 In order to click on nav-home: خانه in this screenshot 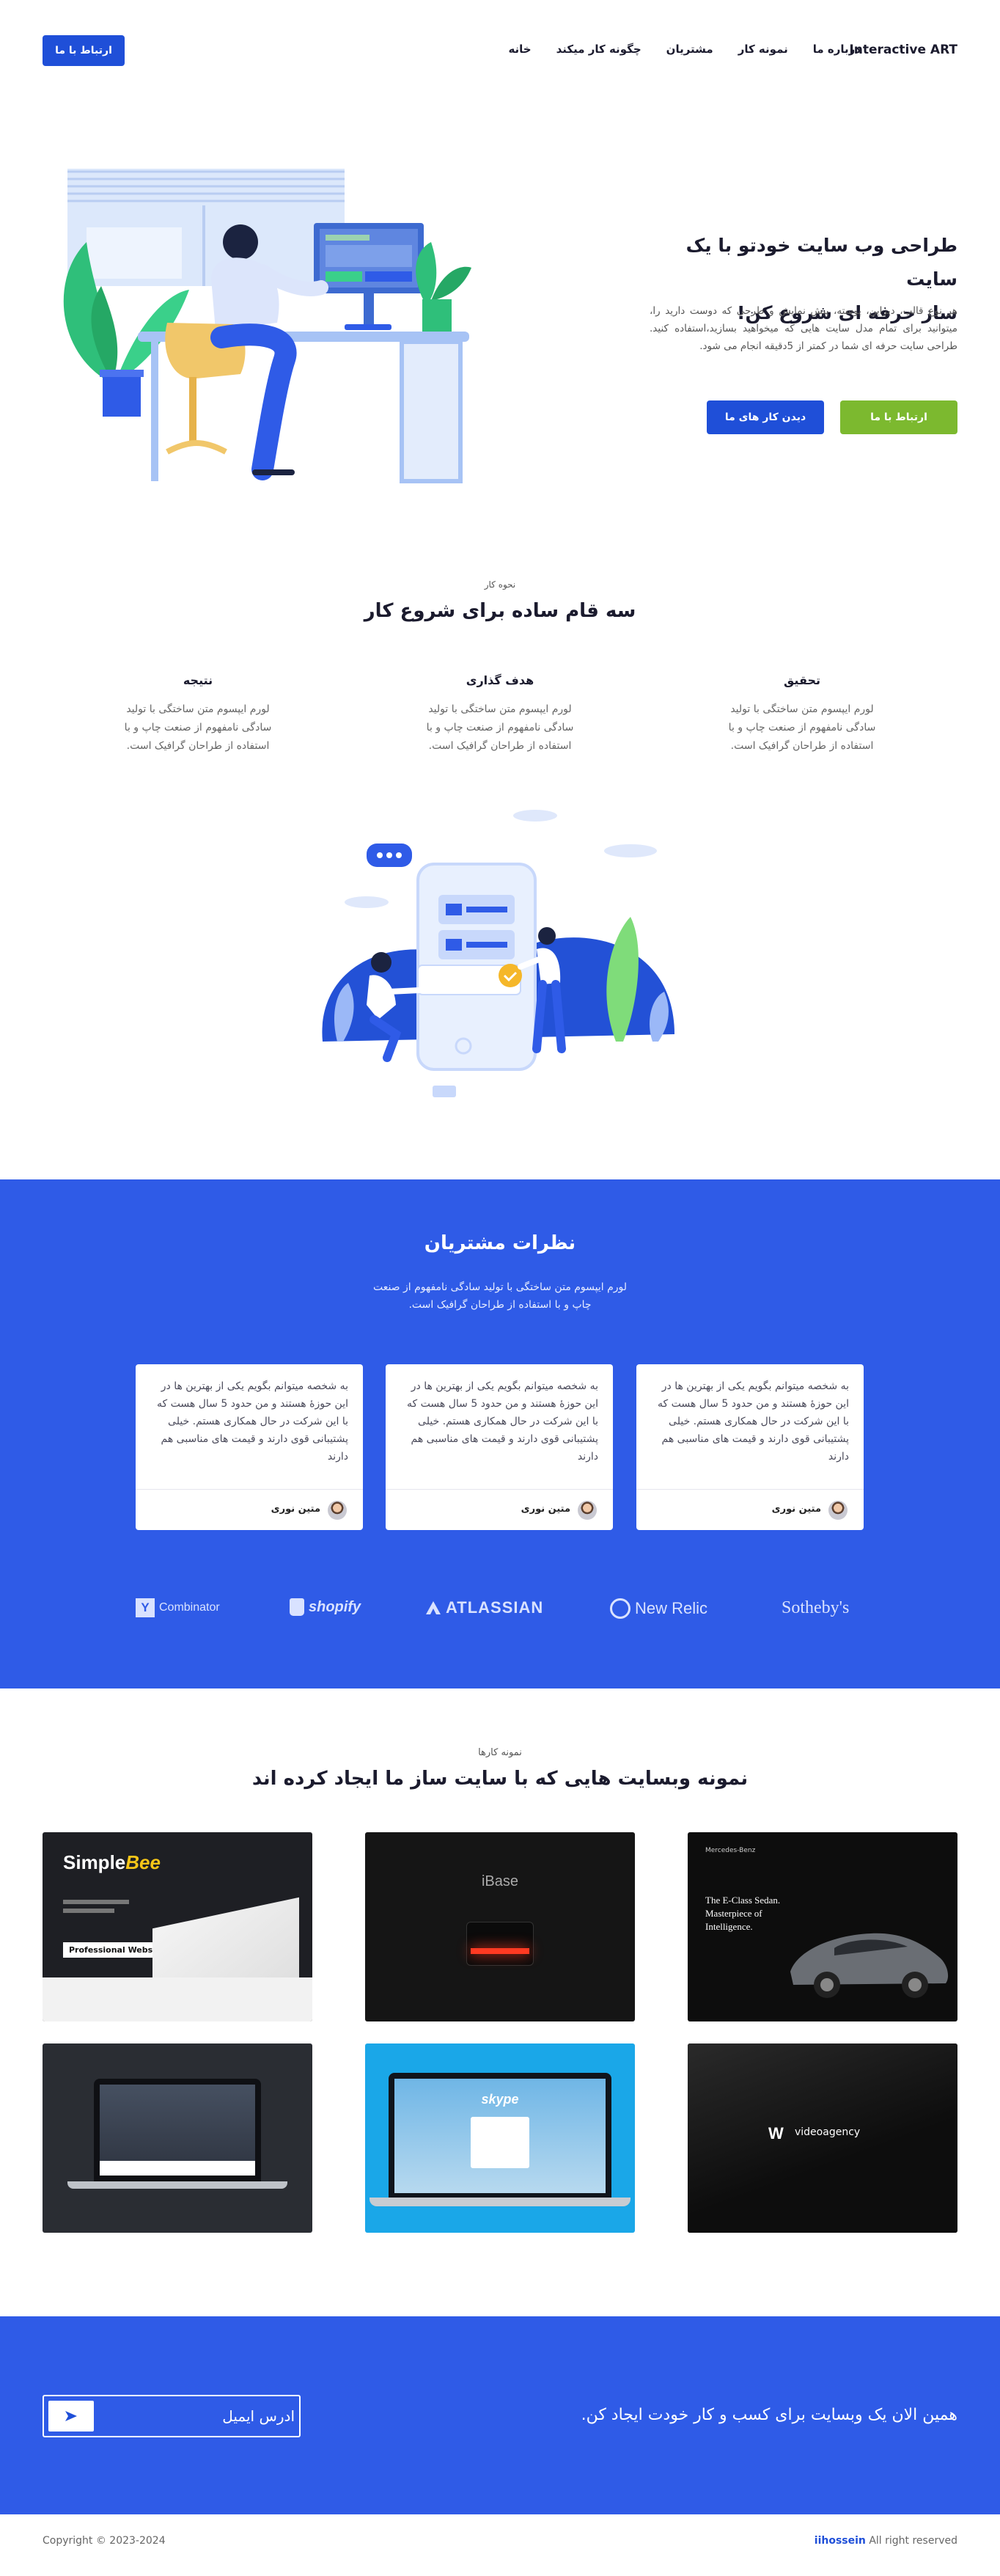, I will do `click(520, 49)`.